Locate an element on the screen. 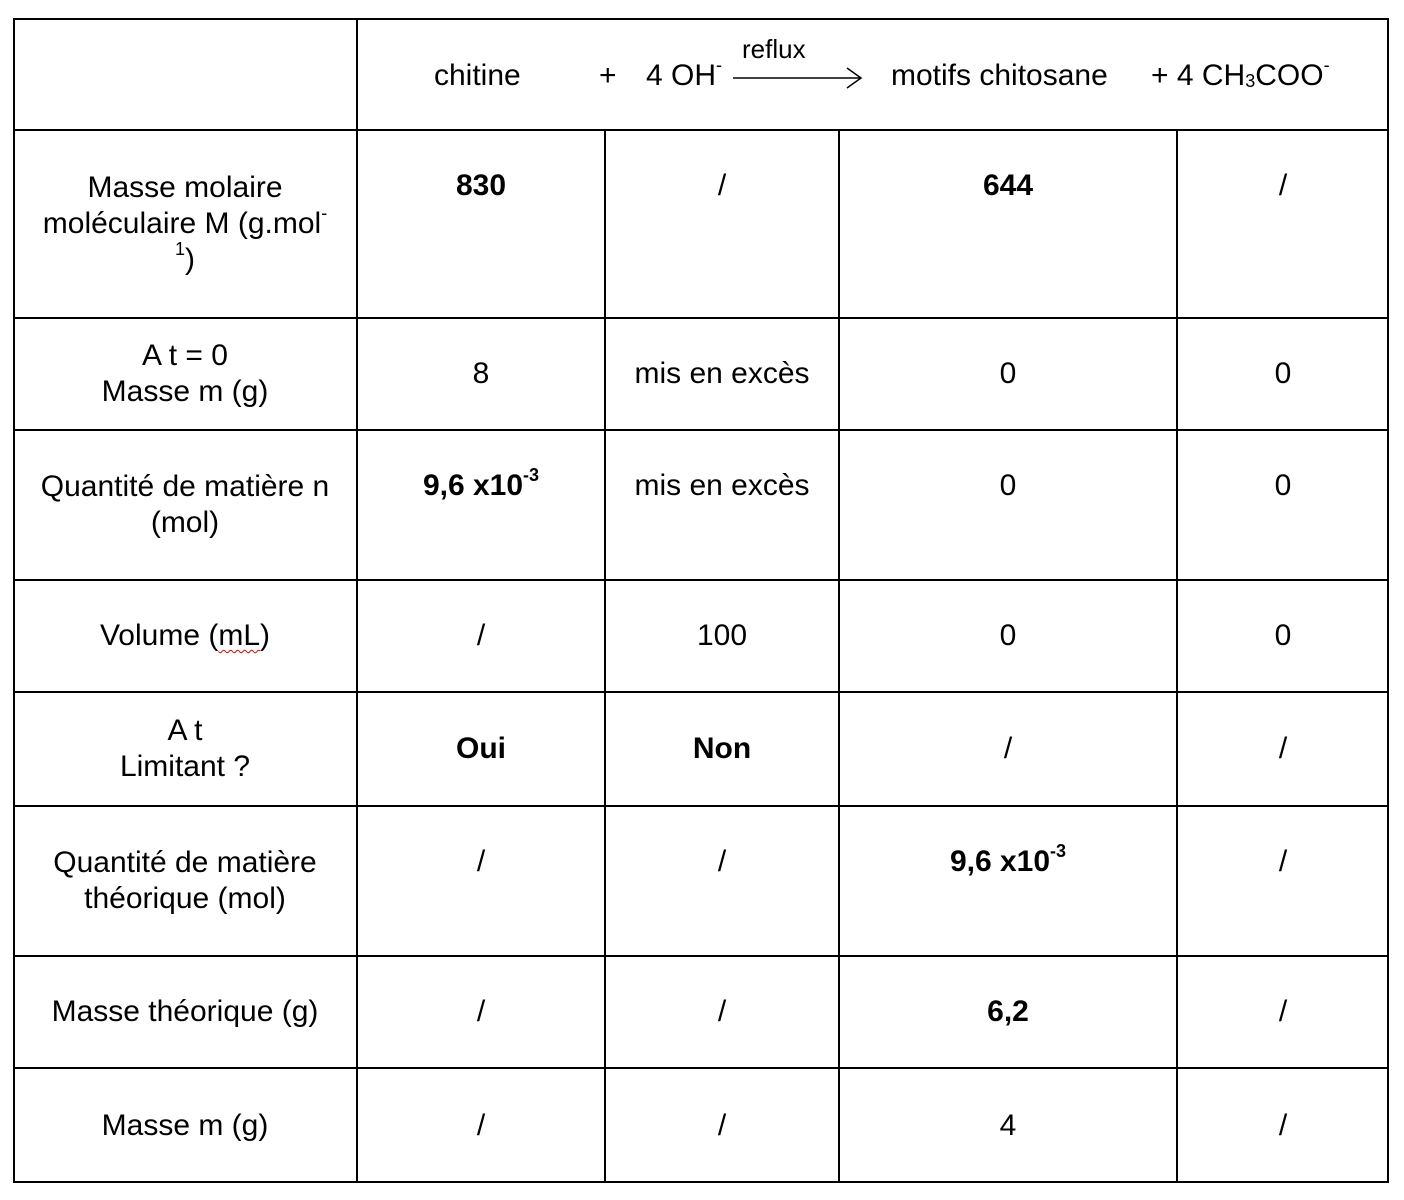 This screenshot has height=1200, width=1404. plus-sign: + is located at coordinates (608, 75).